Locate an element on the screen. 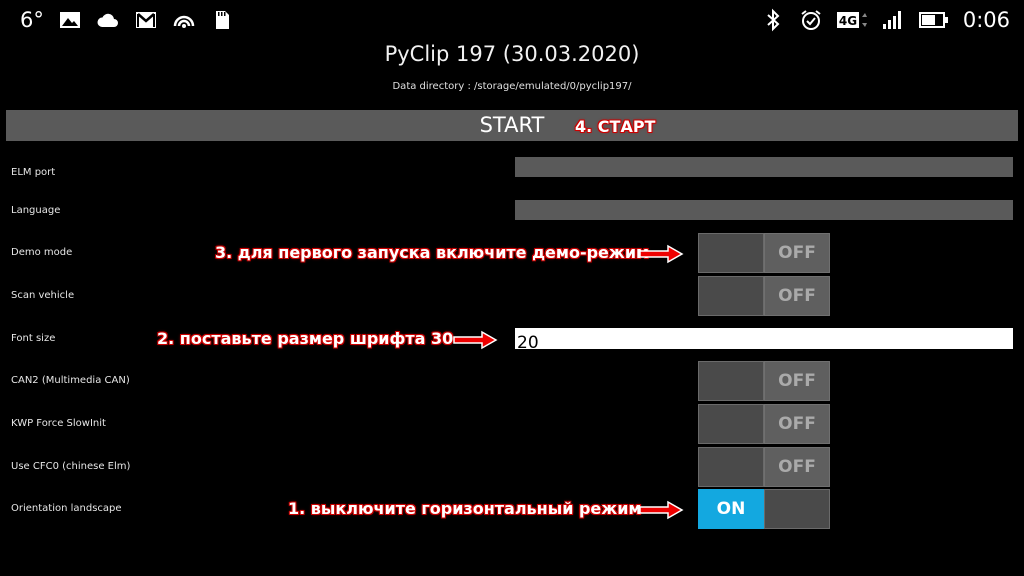 This screenshot has width=1024, height=576. network-4g-icon: 4G is located at coordinates (851, 20).